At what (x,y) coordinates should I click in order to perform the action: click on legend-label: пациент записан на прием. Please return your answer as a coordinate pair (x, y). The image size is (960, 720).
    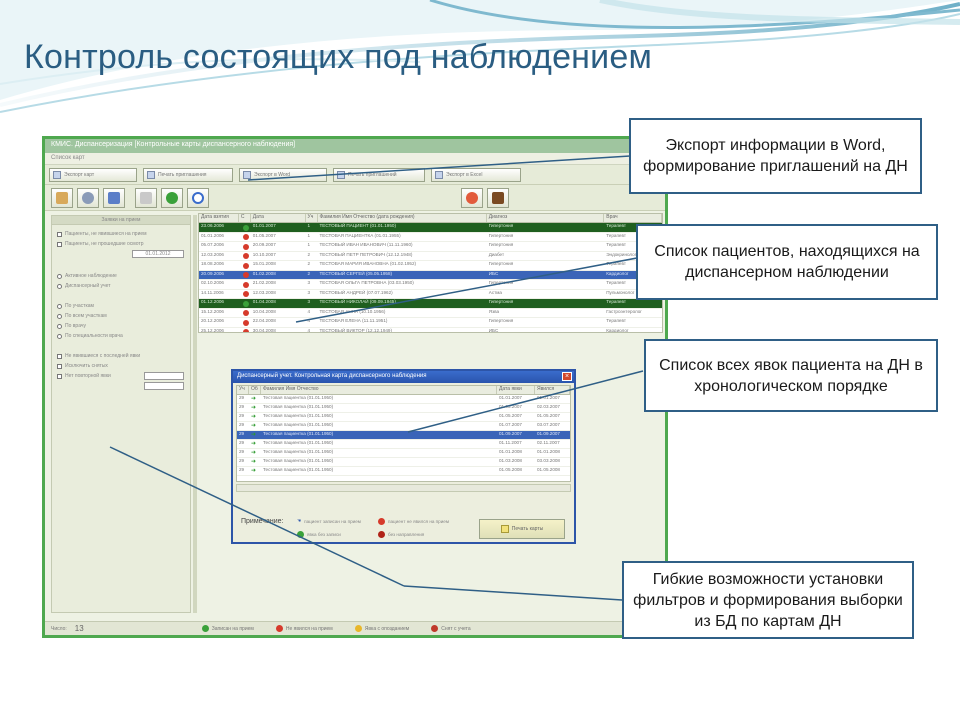
    Looking at the image, I should click on (332, 521).